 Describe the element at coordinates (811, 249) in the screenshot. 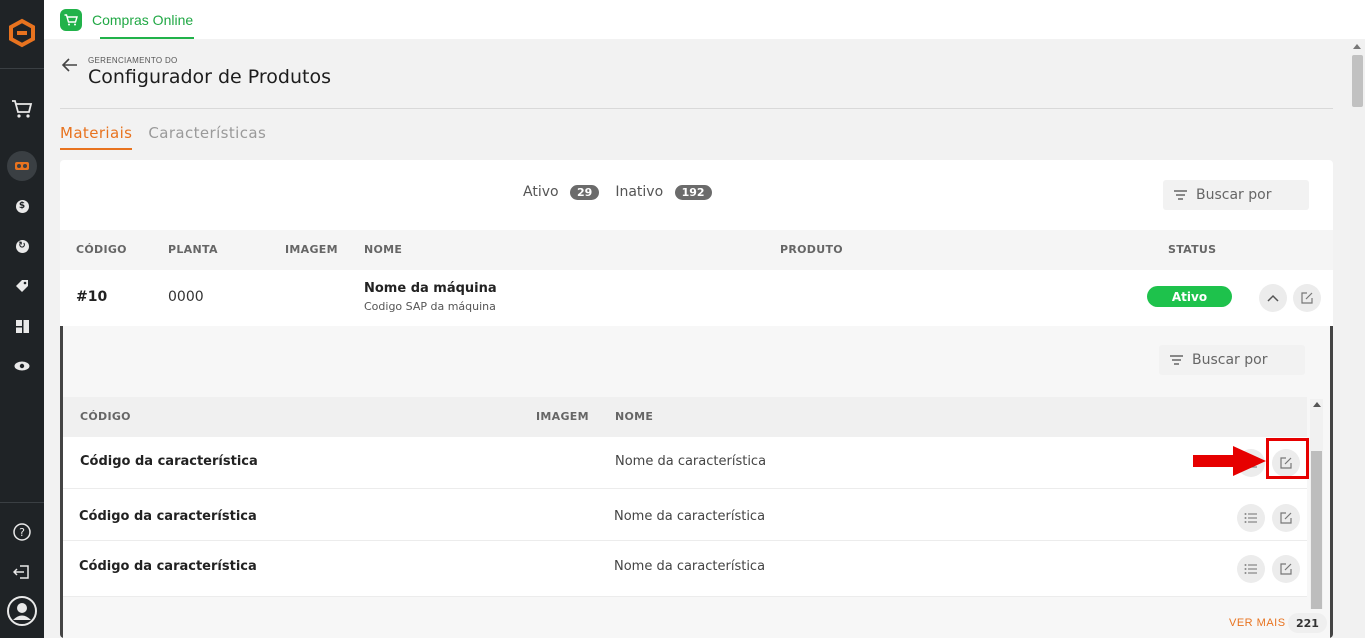

I see `column-produto: PRODUTO` at that location.